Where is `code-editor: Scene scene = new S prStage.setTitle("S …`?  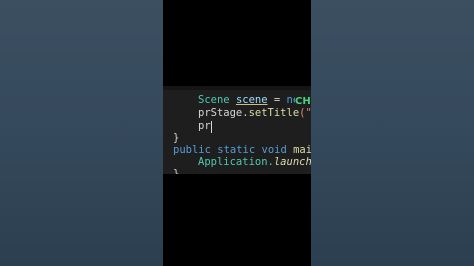
code-editor: Scene scene = new S prStage.setTitle("S … is located at coordinates (237, 130).